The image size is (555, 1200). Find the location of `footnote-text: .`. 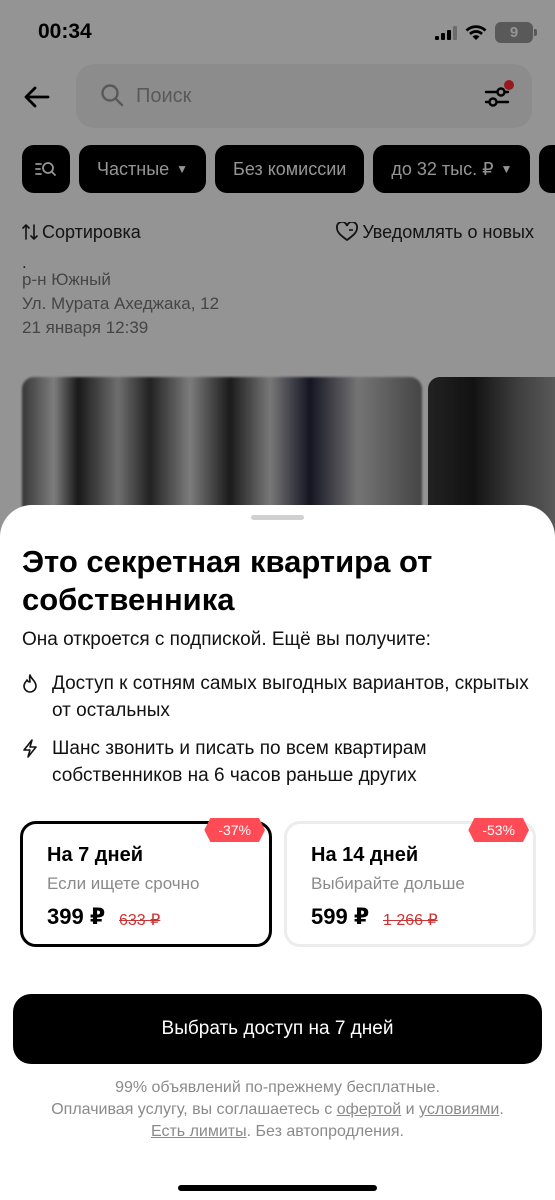

footnote-text: . is located at coordinates (501, 1109).